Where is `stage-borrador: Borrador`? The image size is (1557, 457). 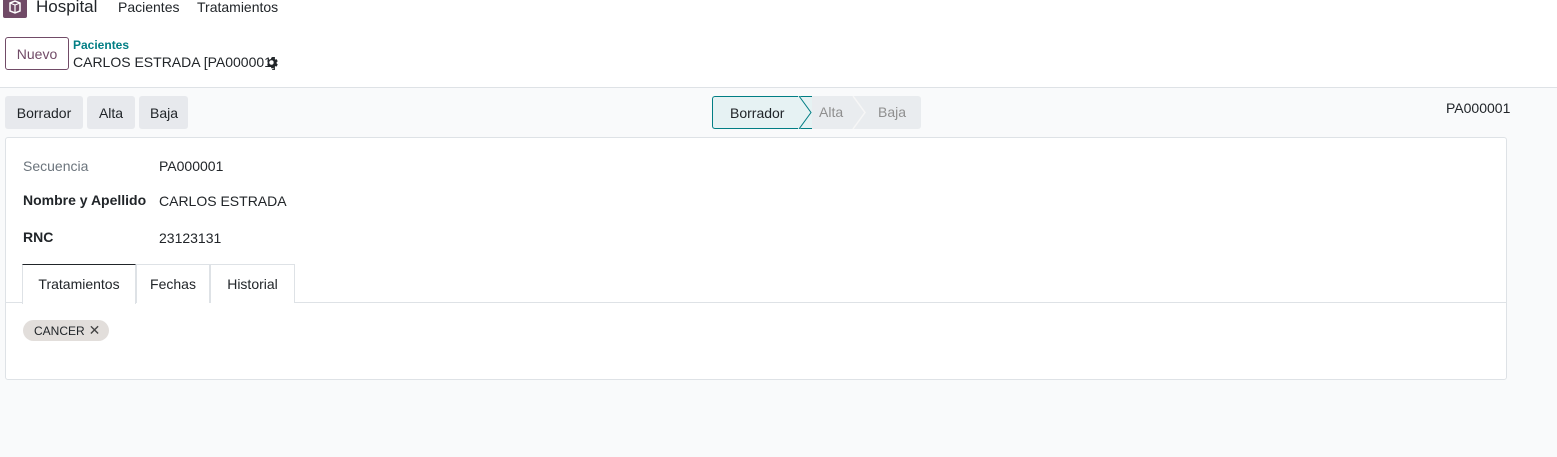
stage-borrador: Borrador is located at coordinates (762, 112).